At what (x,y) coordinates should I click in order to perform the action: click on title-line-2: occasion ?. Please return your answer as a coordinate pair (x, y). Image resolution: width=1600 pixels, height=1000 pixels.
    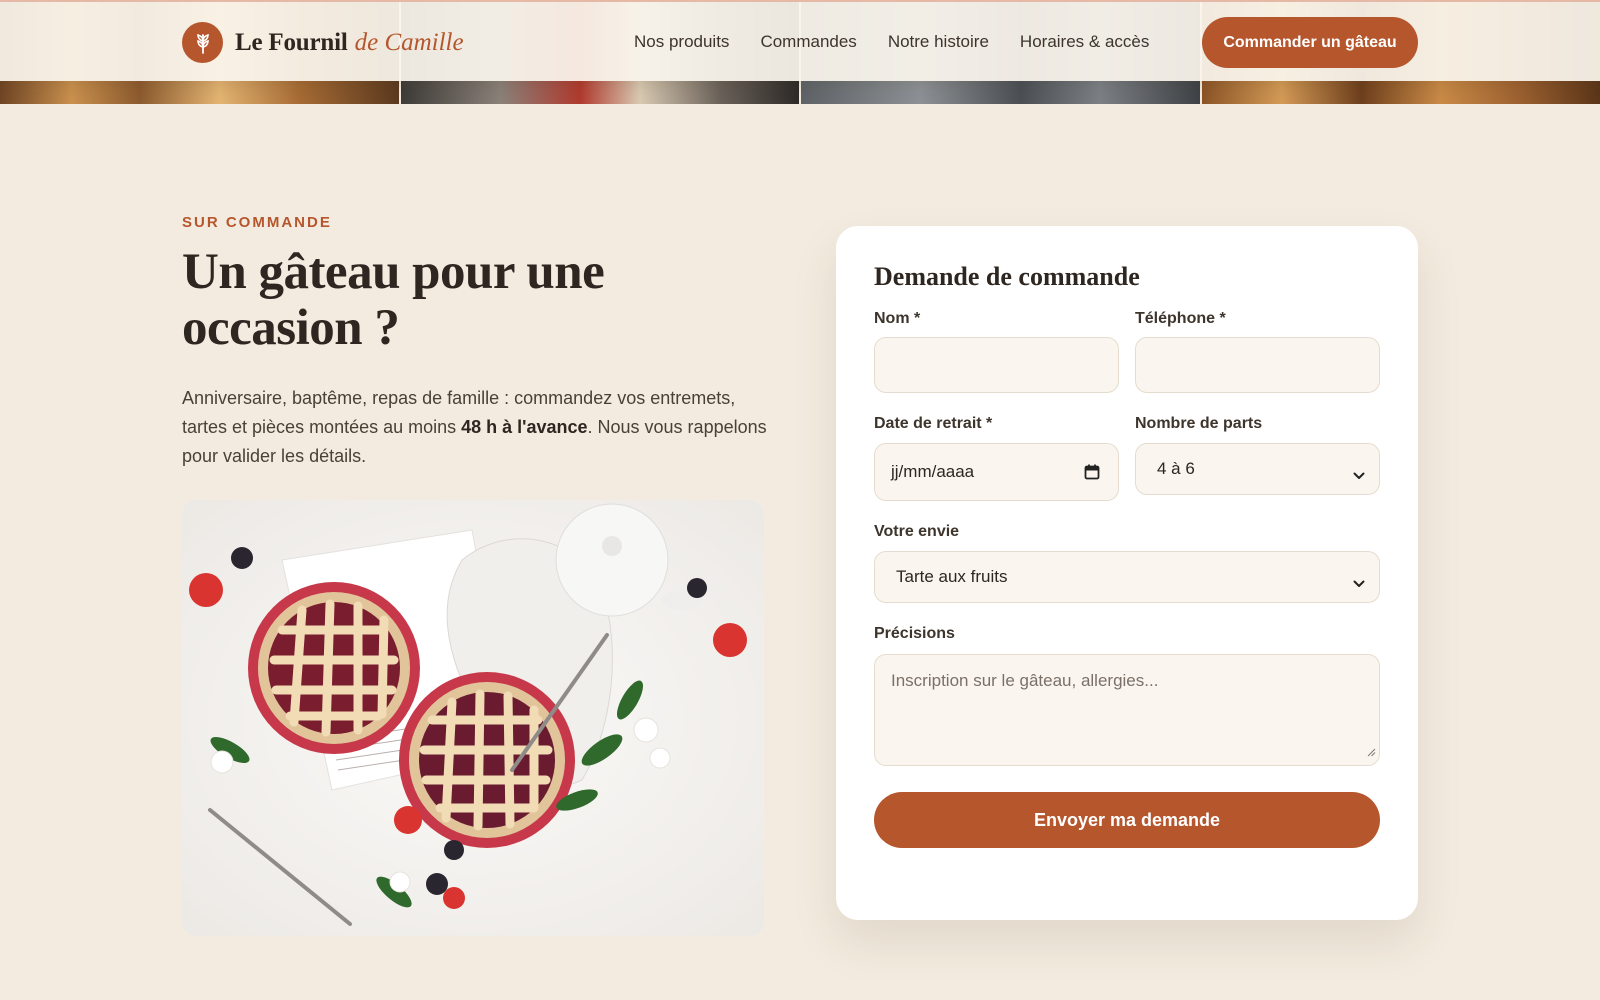
    Looking at the image, I should click on (291, 328).